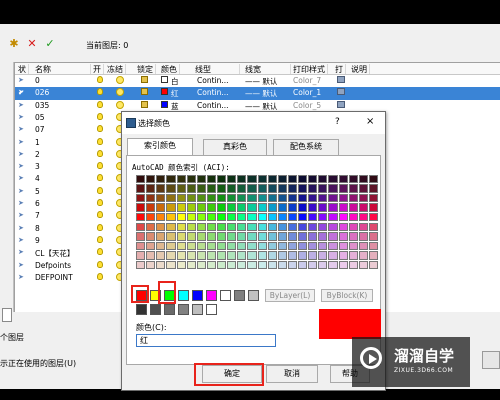 The width and height of the screenshot is (500, 400). Describe the element at coordinates (170, 69) in the screenshot. I see `header-color: 颜色` at that location.